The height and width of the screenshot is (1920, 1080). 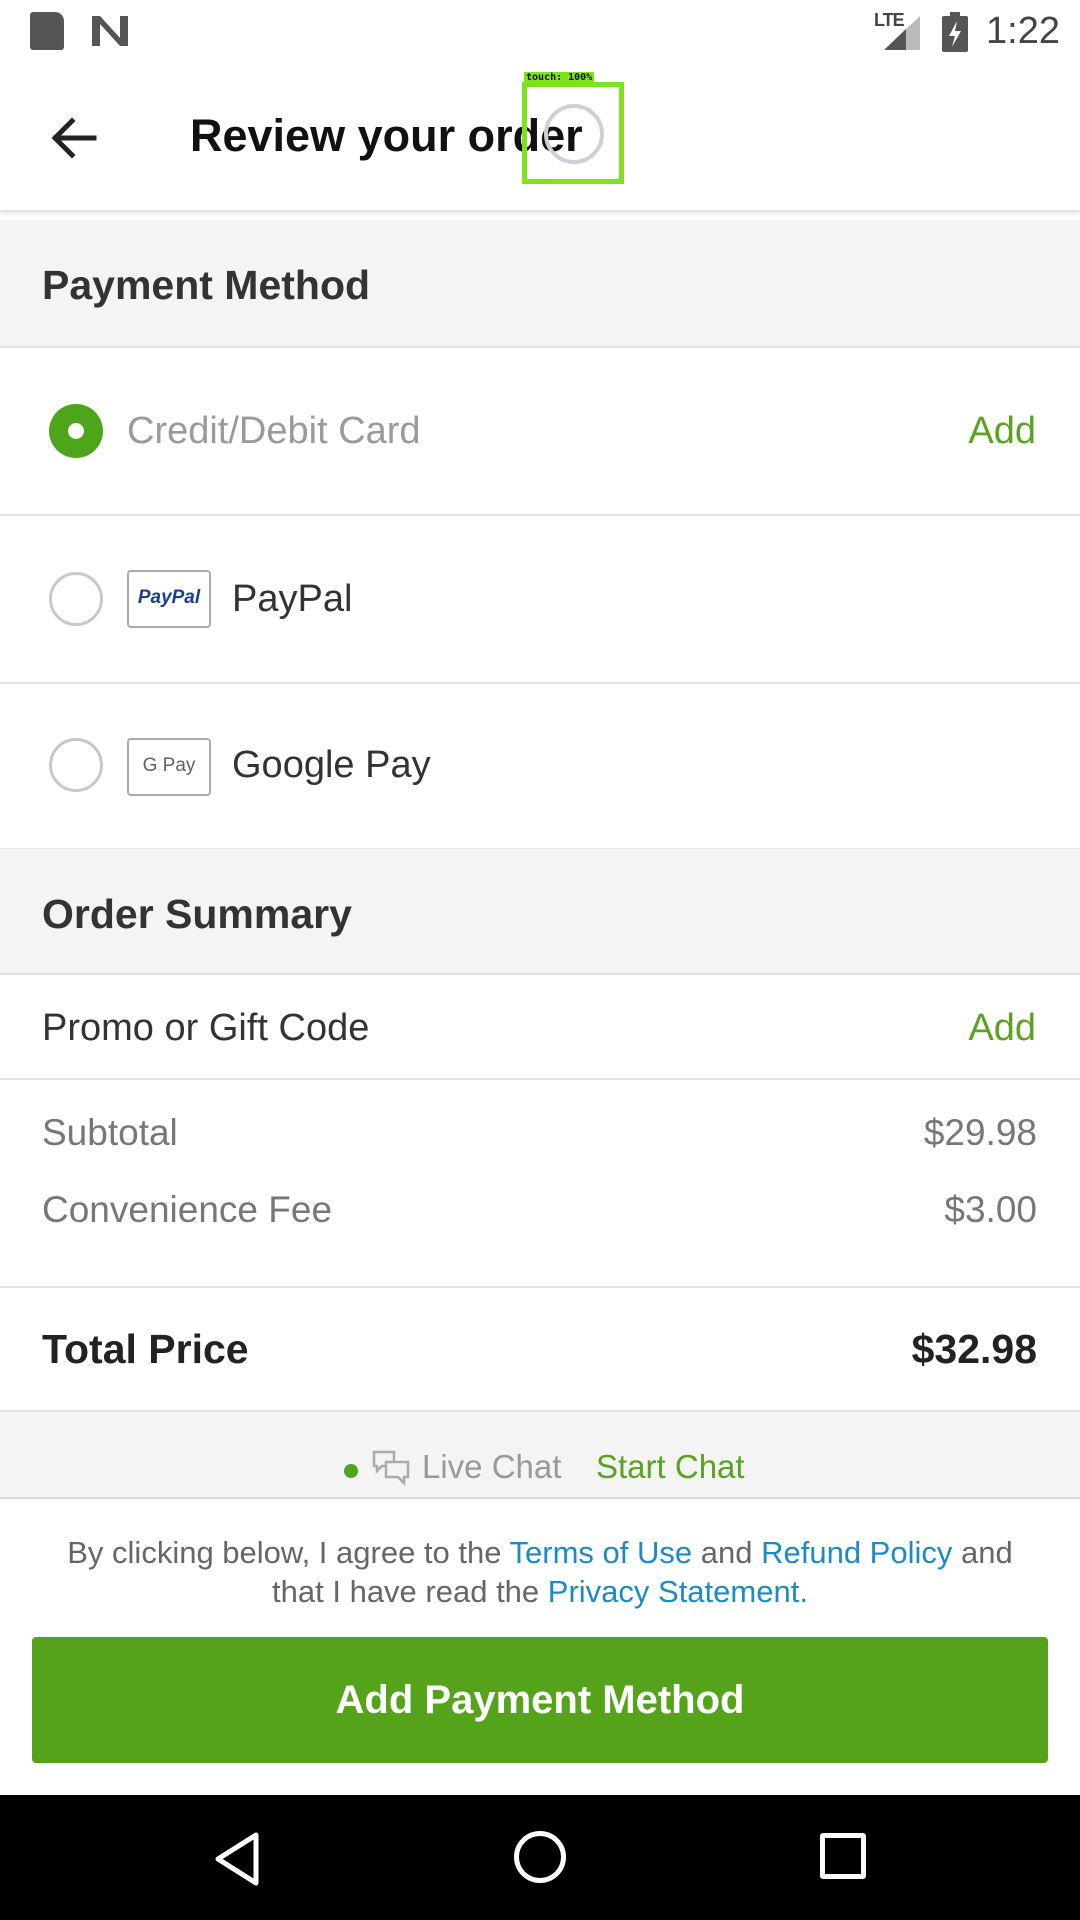 What do you see at coordinates (351, 1471) in the screenshot?
I see `online-status-dot` at bounding box center [351, 1471].